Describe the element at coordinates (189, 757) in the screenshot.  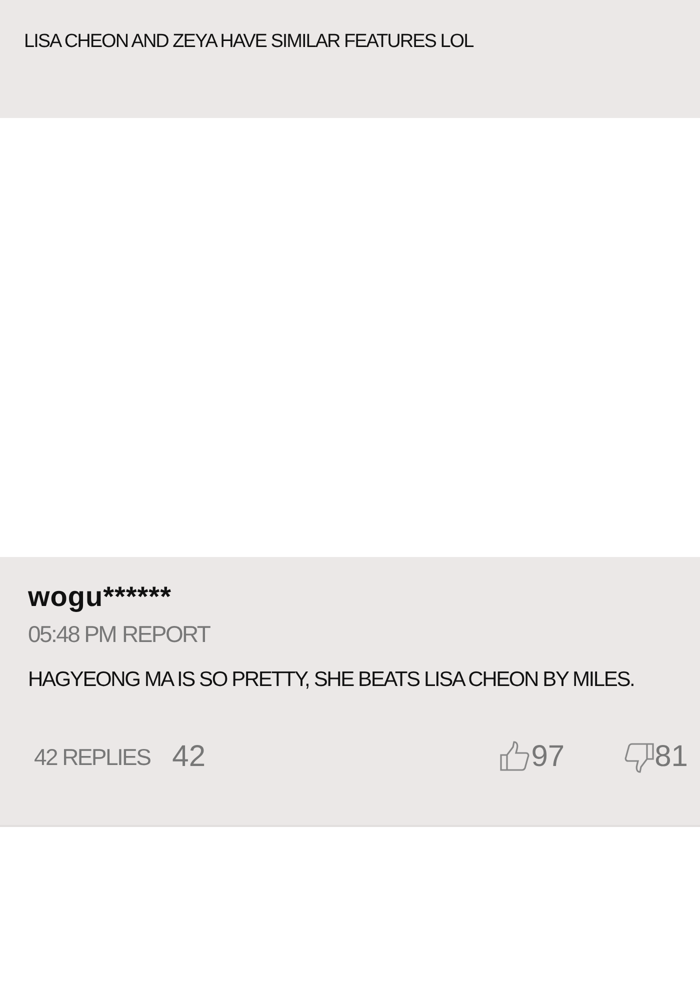
I see `reply-count: 42` at that location.